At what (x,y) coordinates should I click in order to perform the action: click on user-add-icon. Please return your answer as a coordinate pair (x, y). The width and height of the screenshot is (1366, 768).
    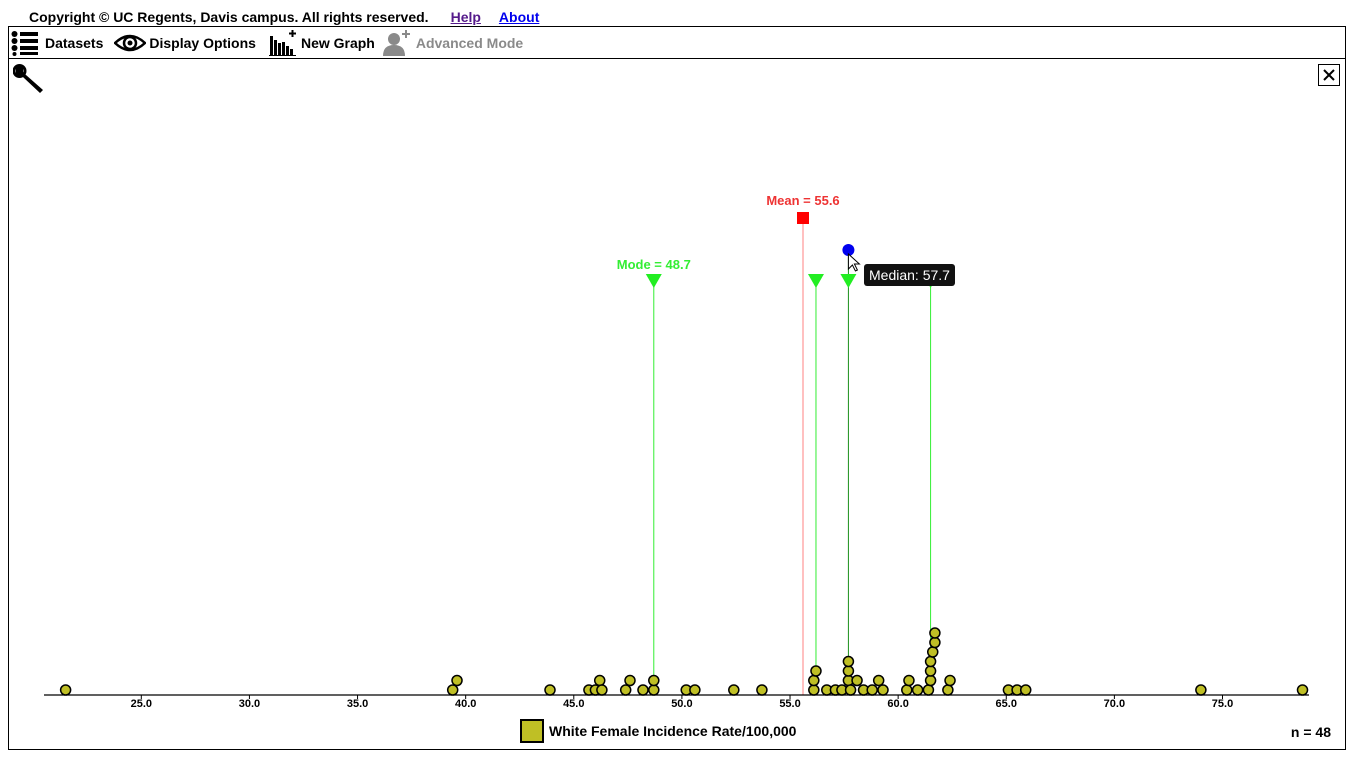
    Looking at the image, I should click on (396, 42).